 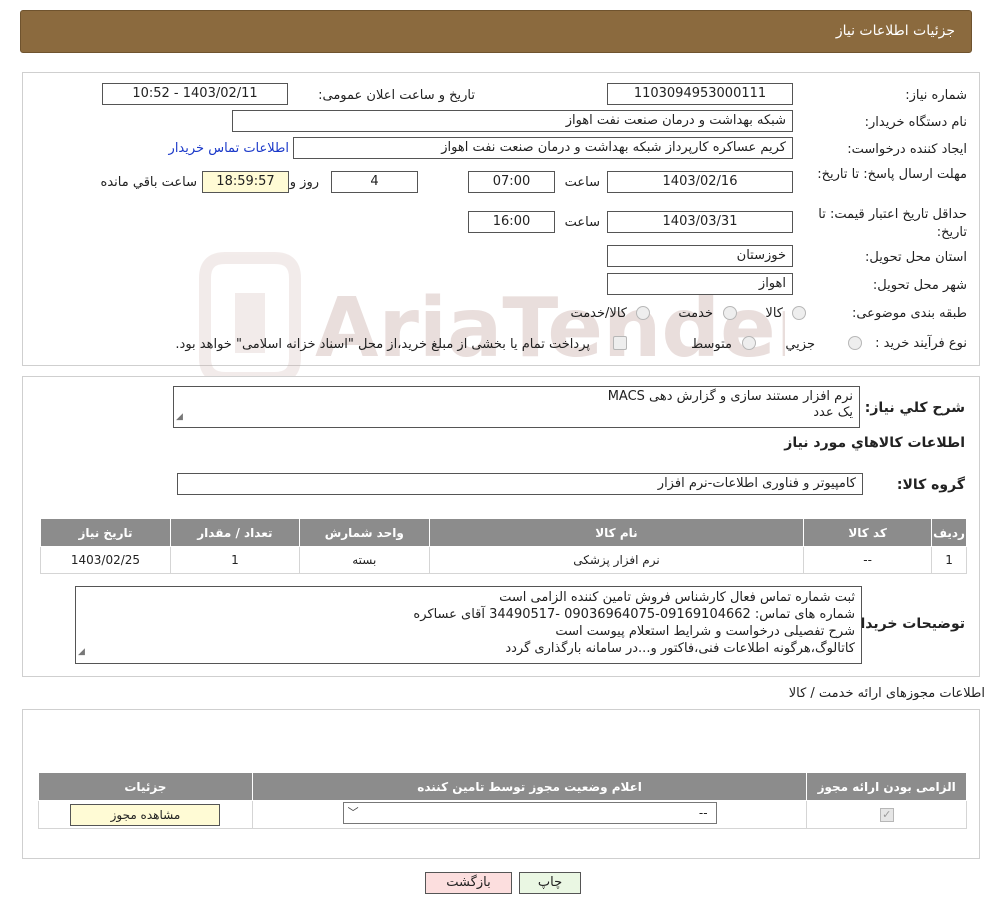 I want to click on view-permit-button: مشاهده مجوز, so click(x=145, y=814).